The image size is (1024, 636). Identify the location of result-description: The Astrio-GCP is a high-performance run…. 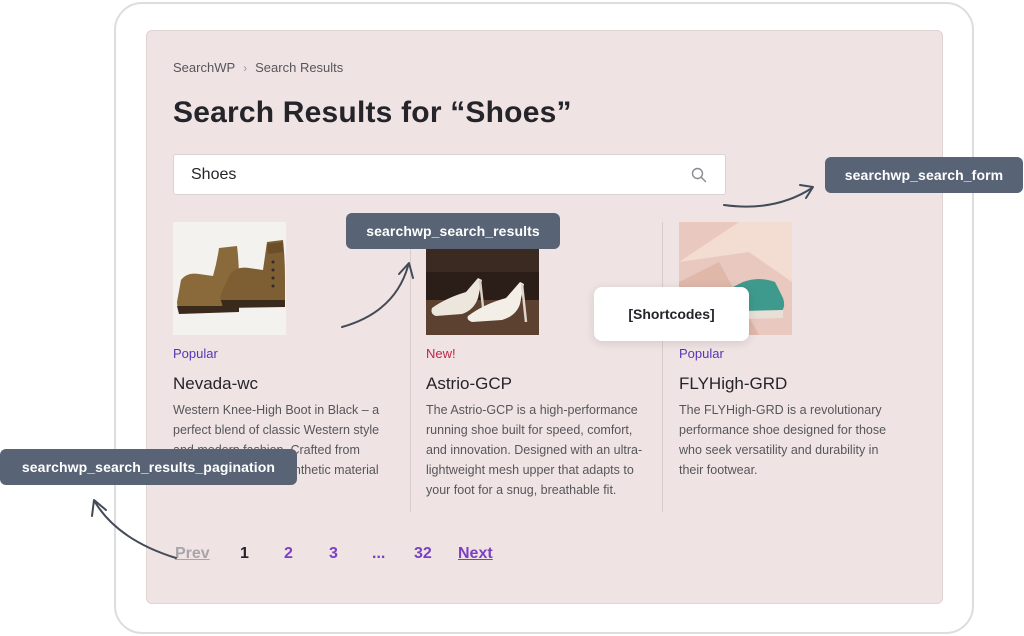
(534, 450).